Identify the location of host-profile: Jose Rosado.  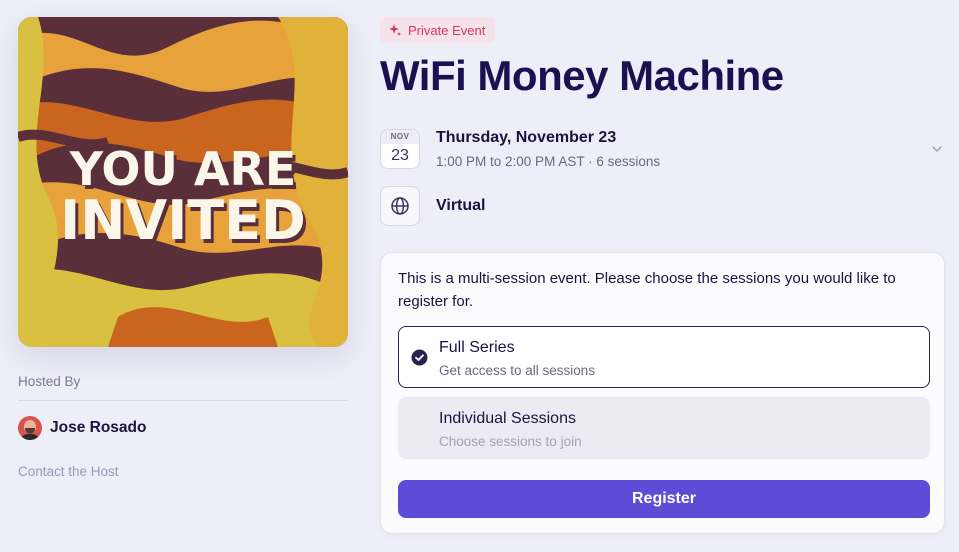
(82, 428).